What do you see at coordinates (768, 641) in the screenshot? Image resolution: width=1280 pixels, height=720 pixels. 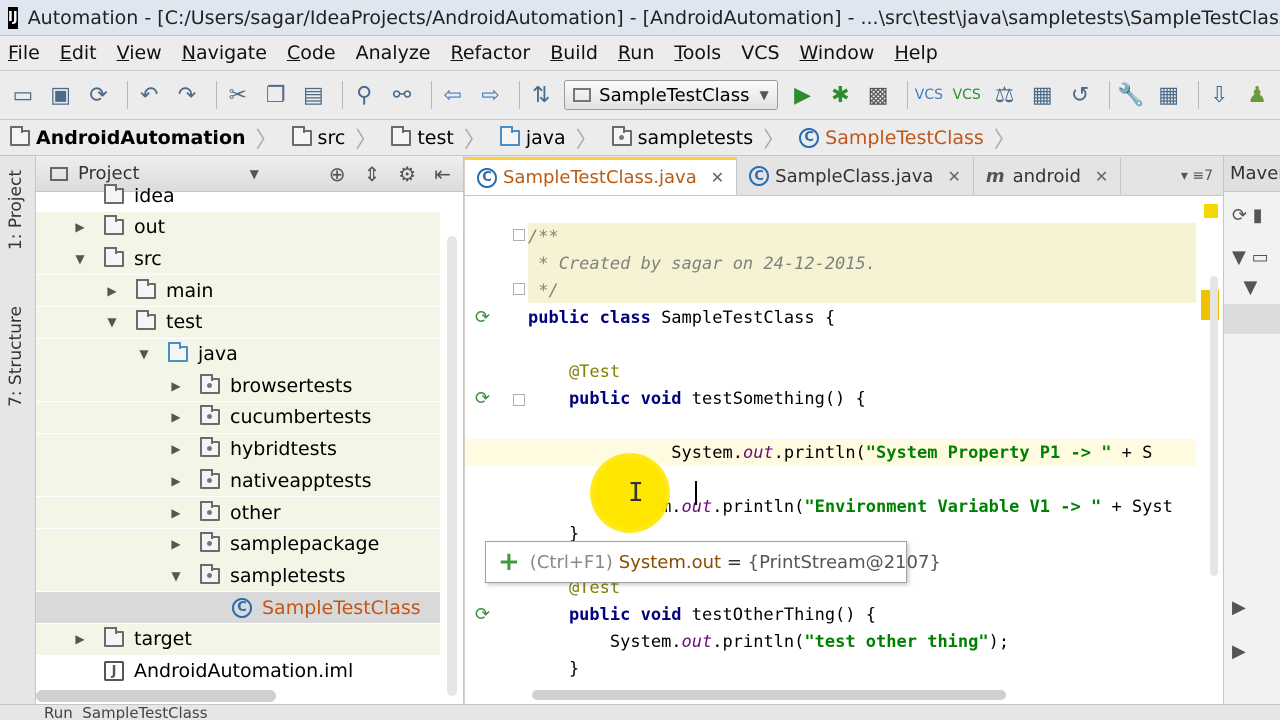 I see `code-line: System. out .println("test other thing");` at bounding box center [768, 641].